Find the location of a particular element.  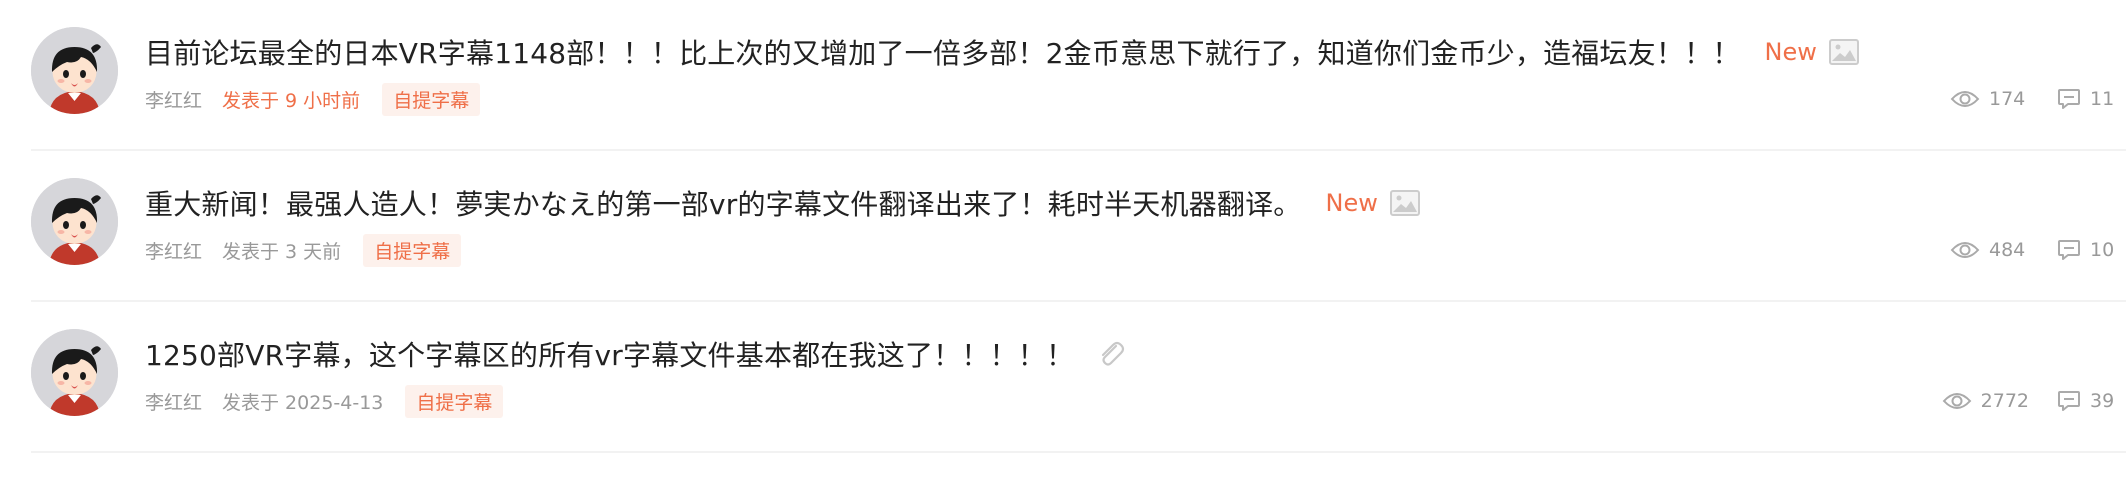

thread-stats: 484 10 is located at coordinates (2038, 250).